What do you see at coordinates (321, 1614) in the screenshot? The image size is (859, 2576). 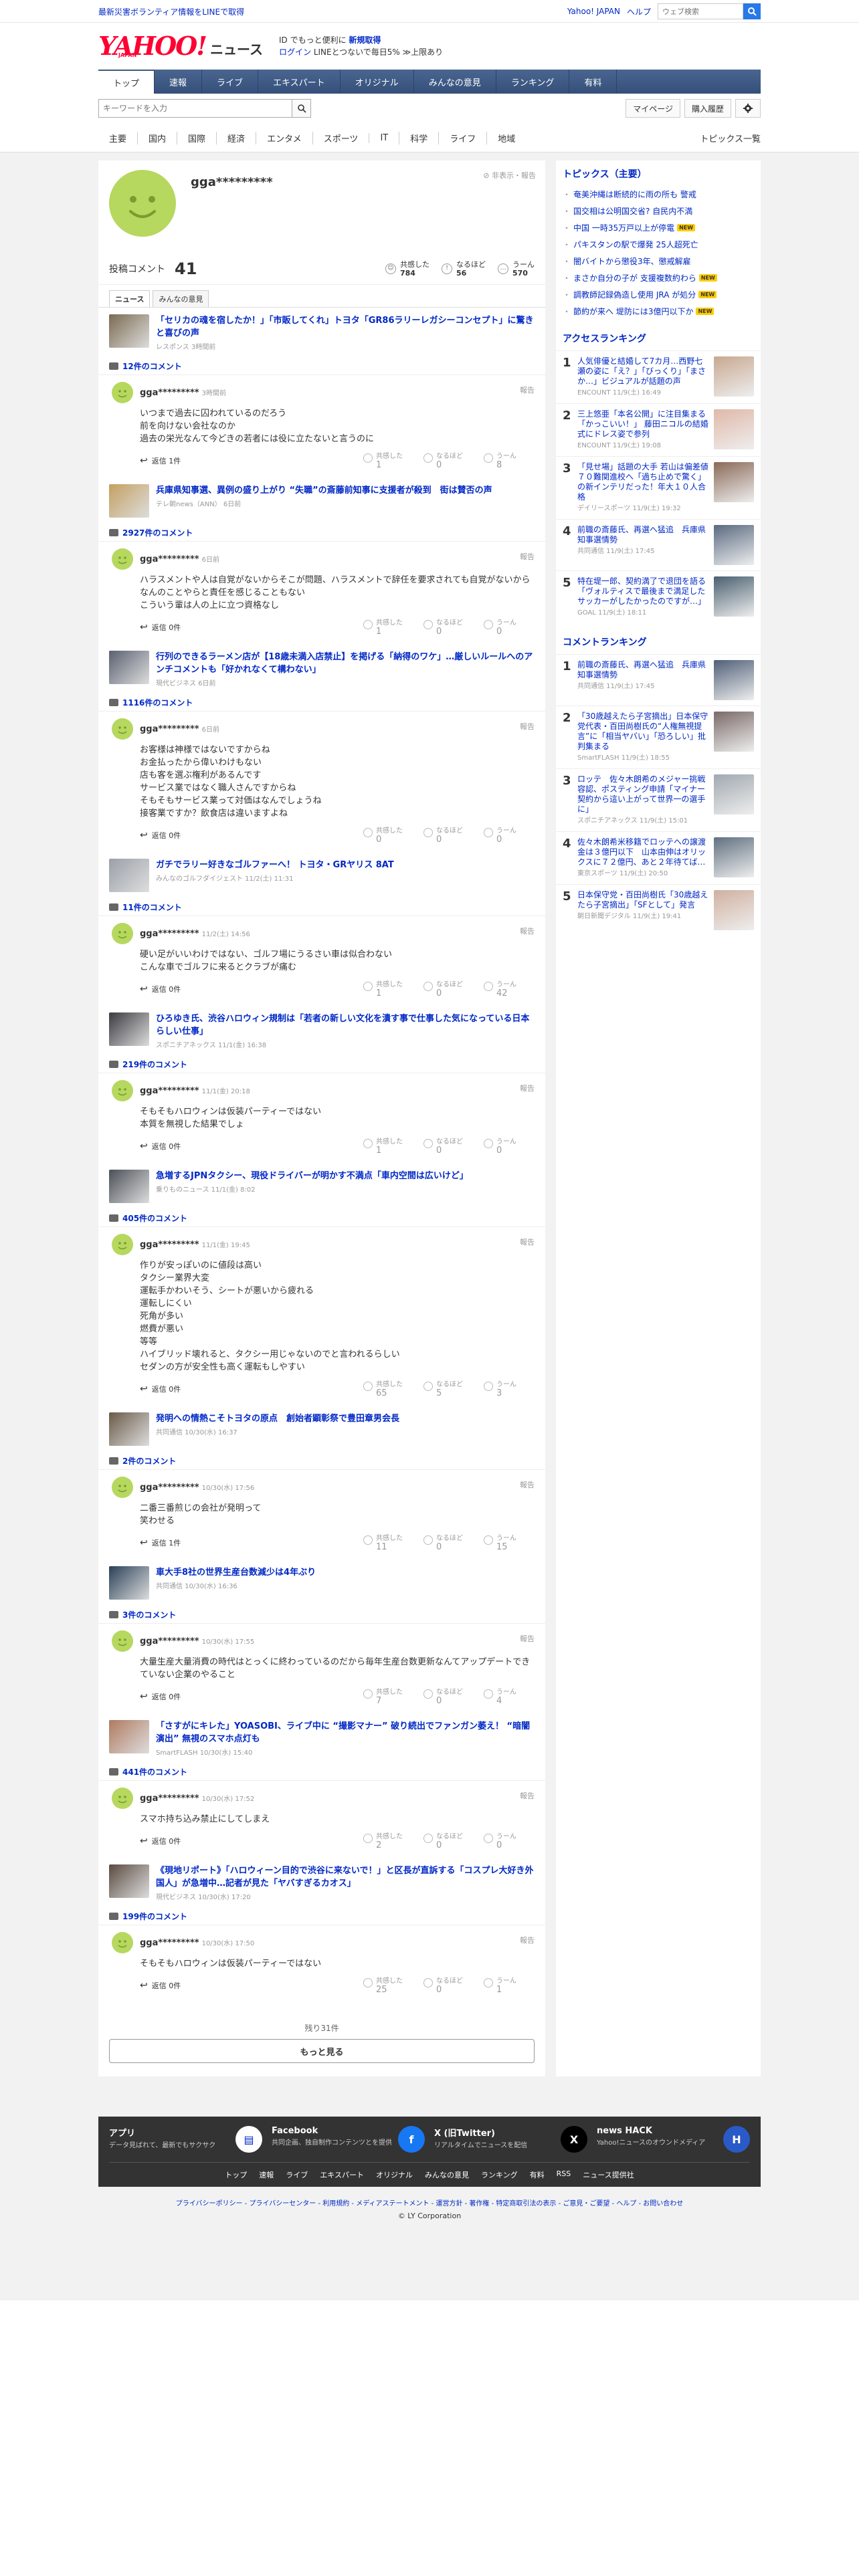 I see `comment-count-link: 3件のコメント` at bounding box center [321, 1614].